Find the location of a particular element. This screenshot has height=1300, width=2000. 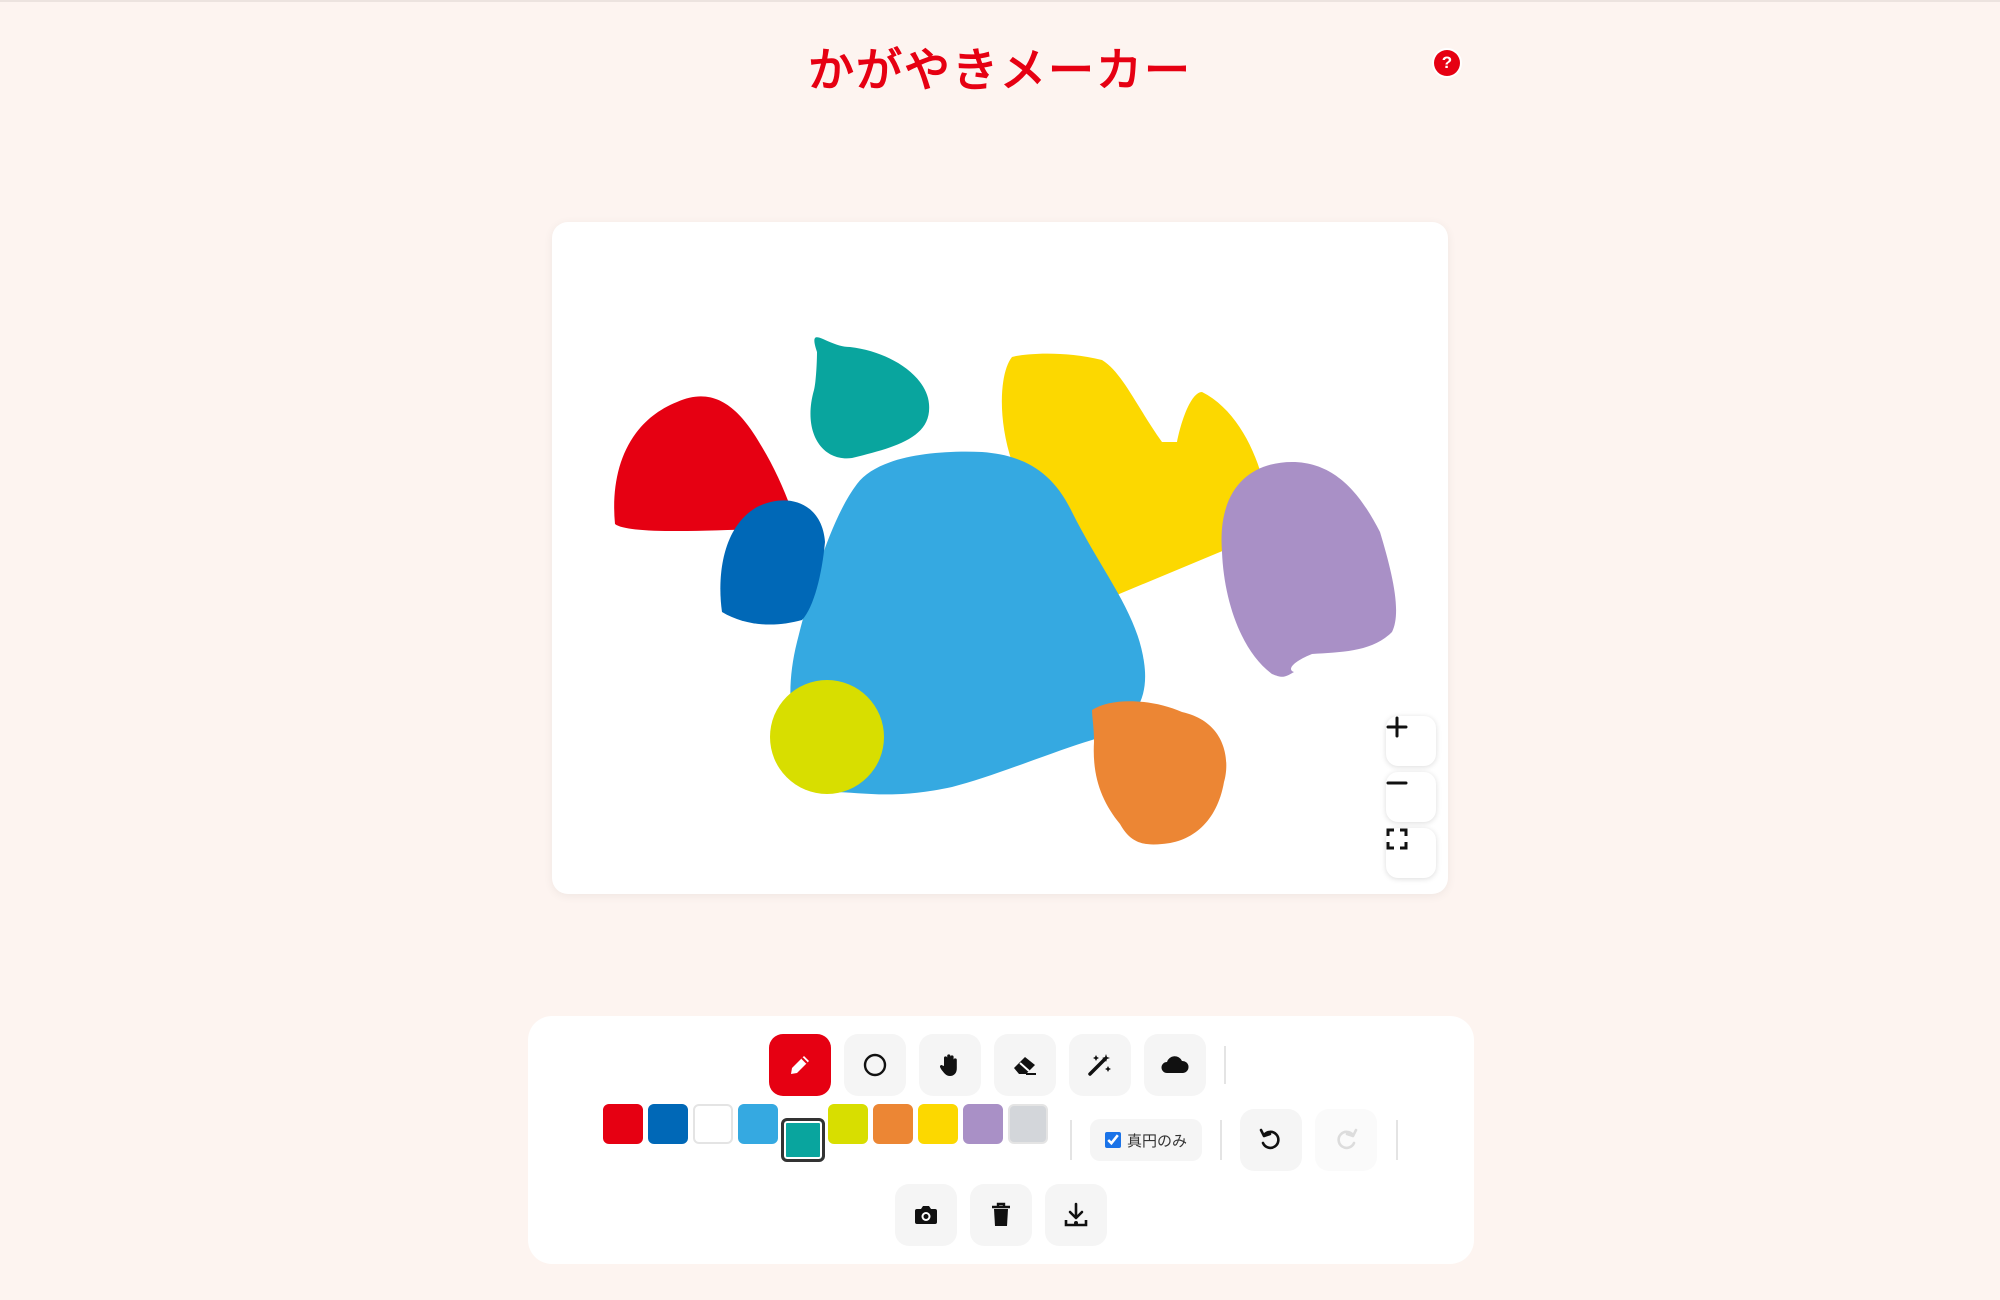

zoom-in-button is located at coordinates (1411, 741).